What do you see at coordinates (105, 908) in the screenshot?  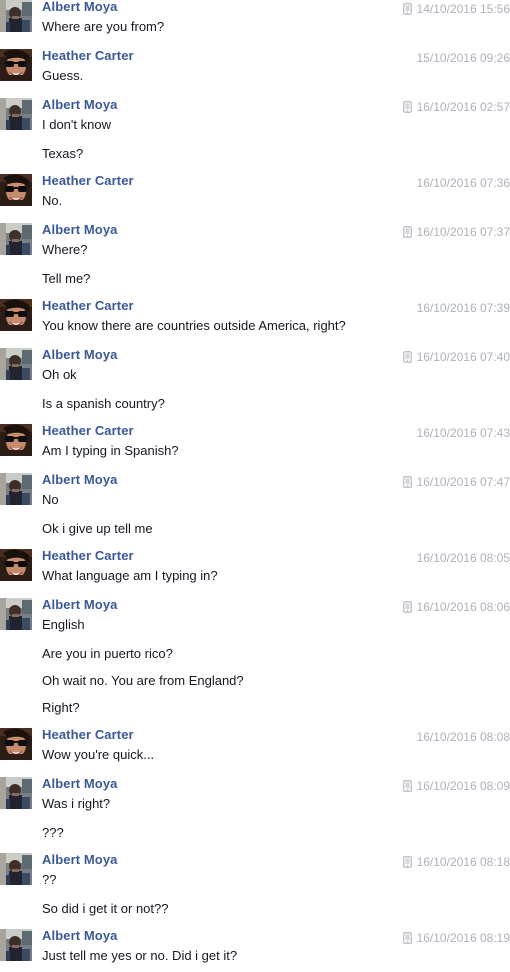 I see `message-text: So did i get it or not??` at bounding box center [105, 908].